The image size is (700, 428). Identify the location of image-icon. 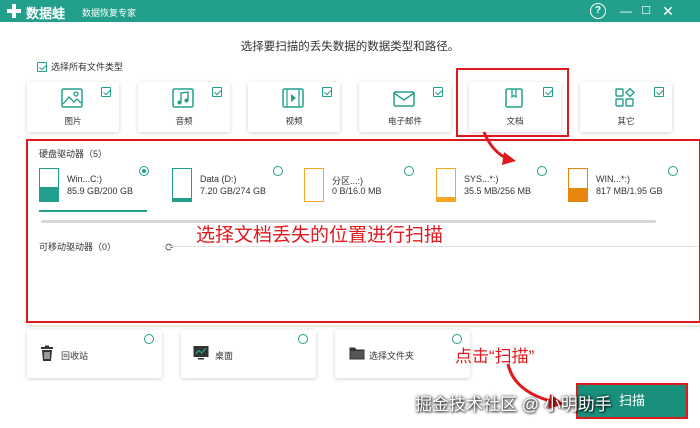
(72, 98).